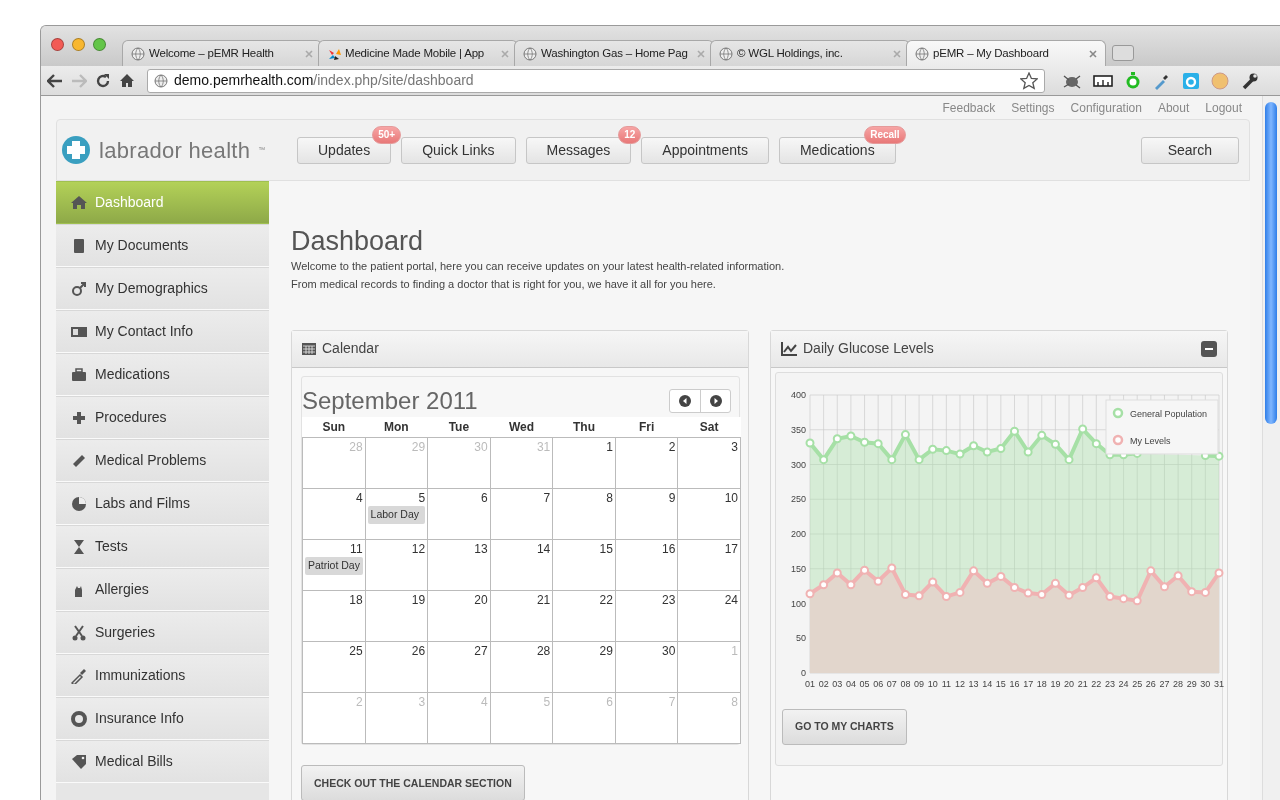 This screenshot has width=1280, height=800. What do you see at coordinates (1250, 80) in the screenshot?
I see `wrench-icon` at bounding box center [1250, 80].